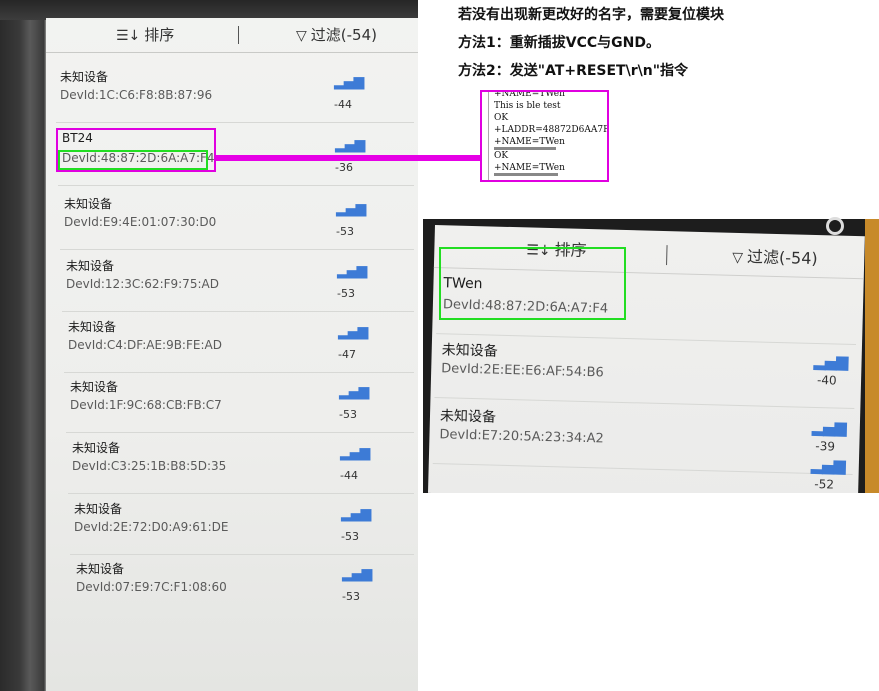 This screenshot has width=879, height=691. Describe the element at coordinates (551, 130) in the screenshot. I see `terminal-line: +LADDR=48872D6AA7F4` at that location.